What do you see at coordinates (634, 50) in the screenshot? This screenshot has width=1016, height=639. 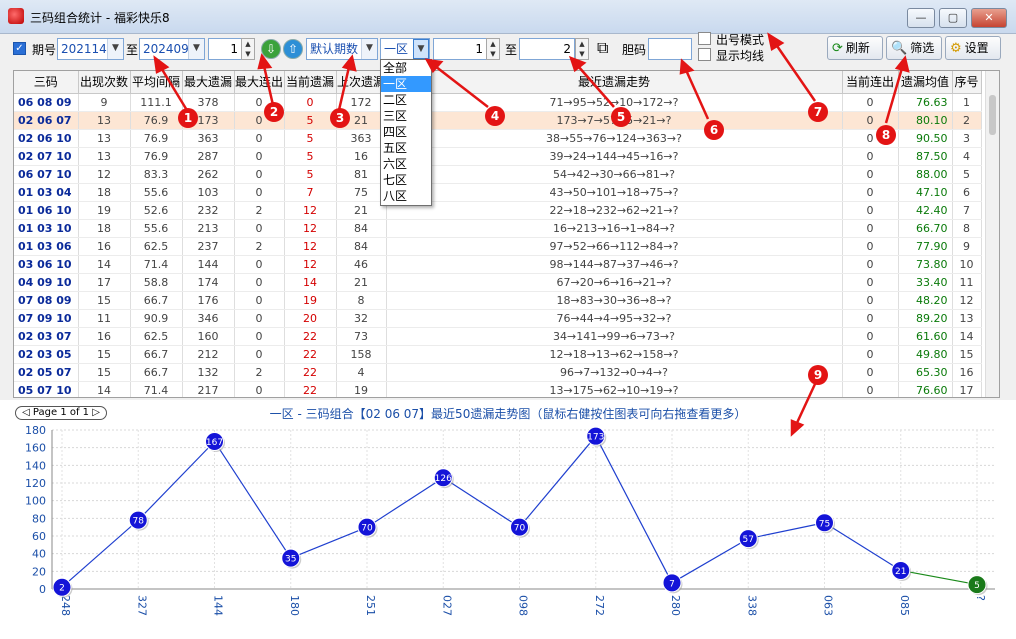 I see `gall-label: 胆码` at bounding box center [634, 50].